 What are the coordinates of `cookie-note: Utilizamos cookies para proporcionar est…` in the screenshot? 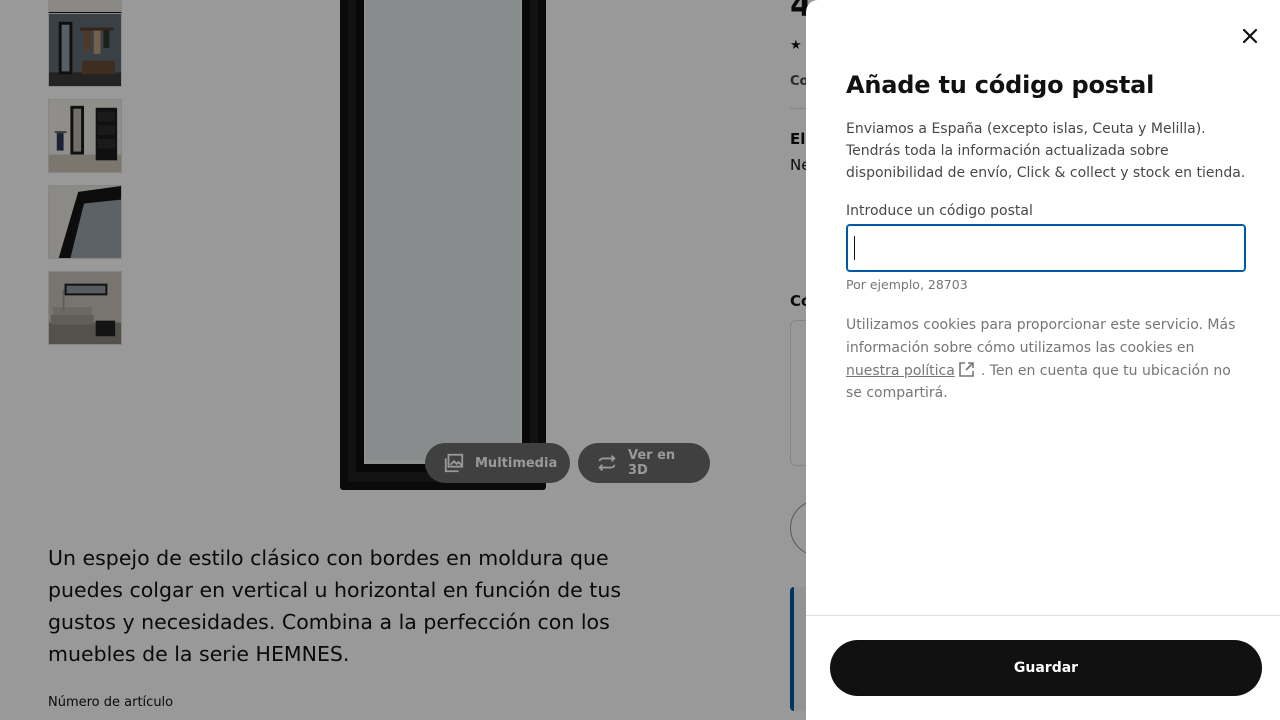 It's located at (1048, 359).